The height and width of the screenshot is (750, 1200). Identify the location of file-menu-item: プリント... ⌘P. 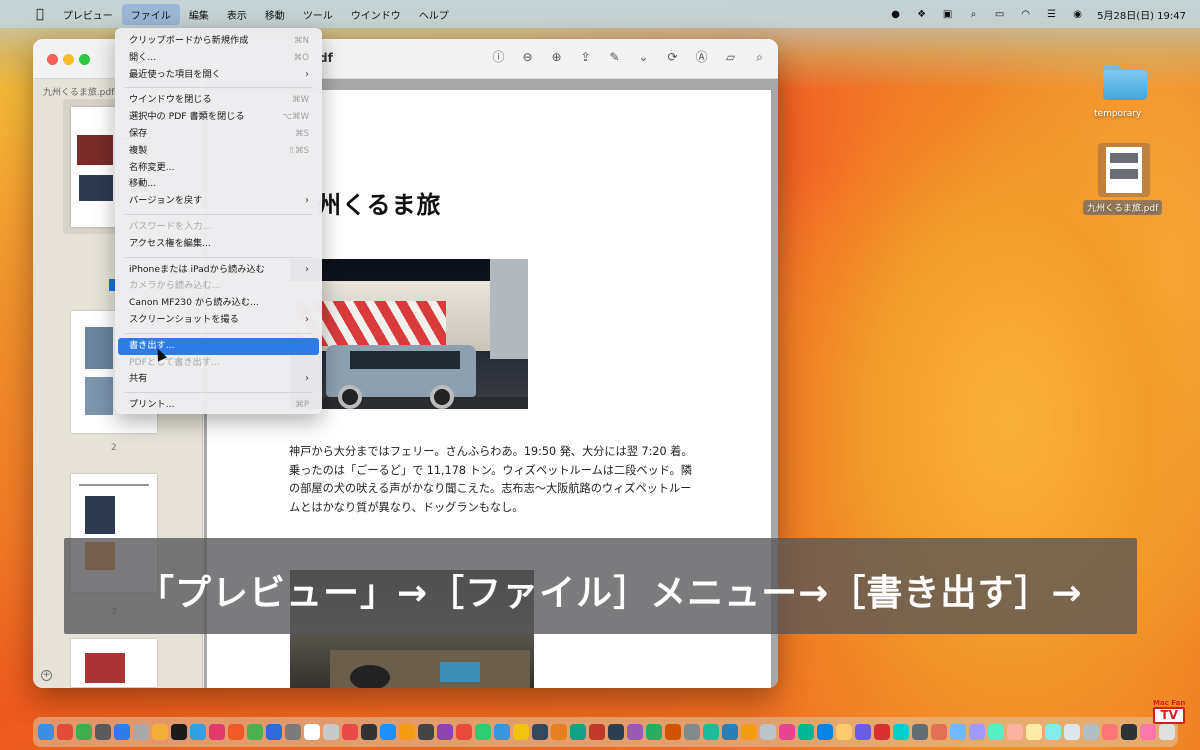
(218, 405).